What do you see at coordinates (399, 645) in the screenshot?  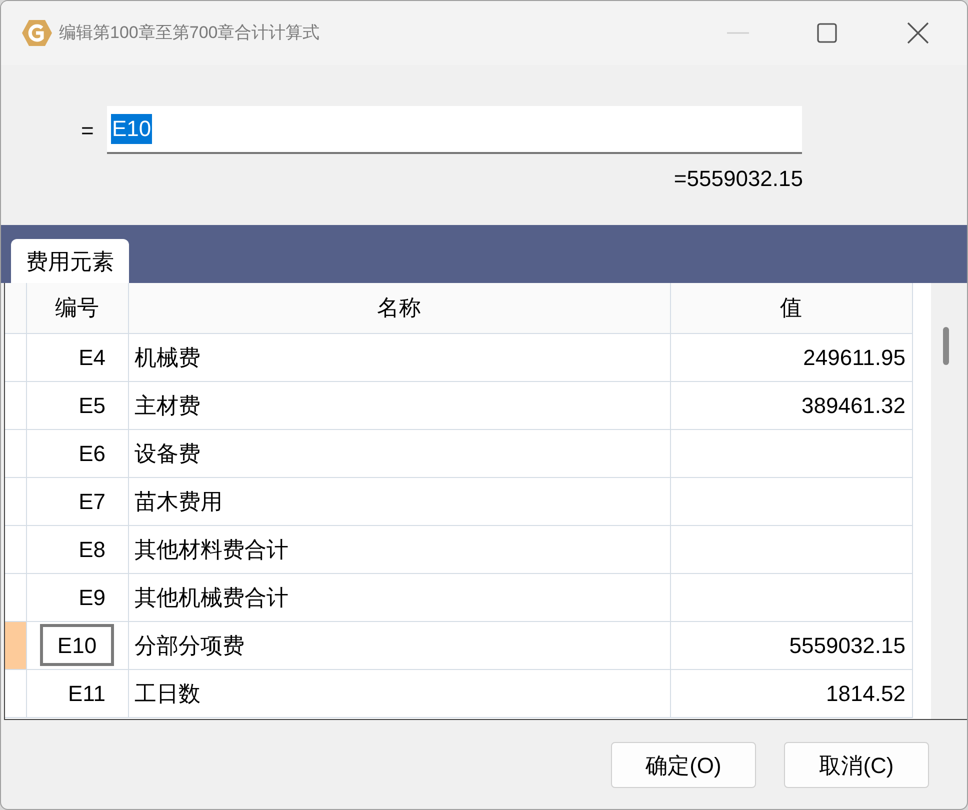 I see `table-cell: 分部分项费` at bounding box center [399, 645].